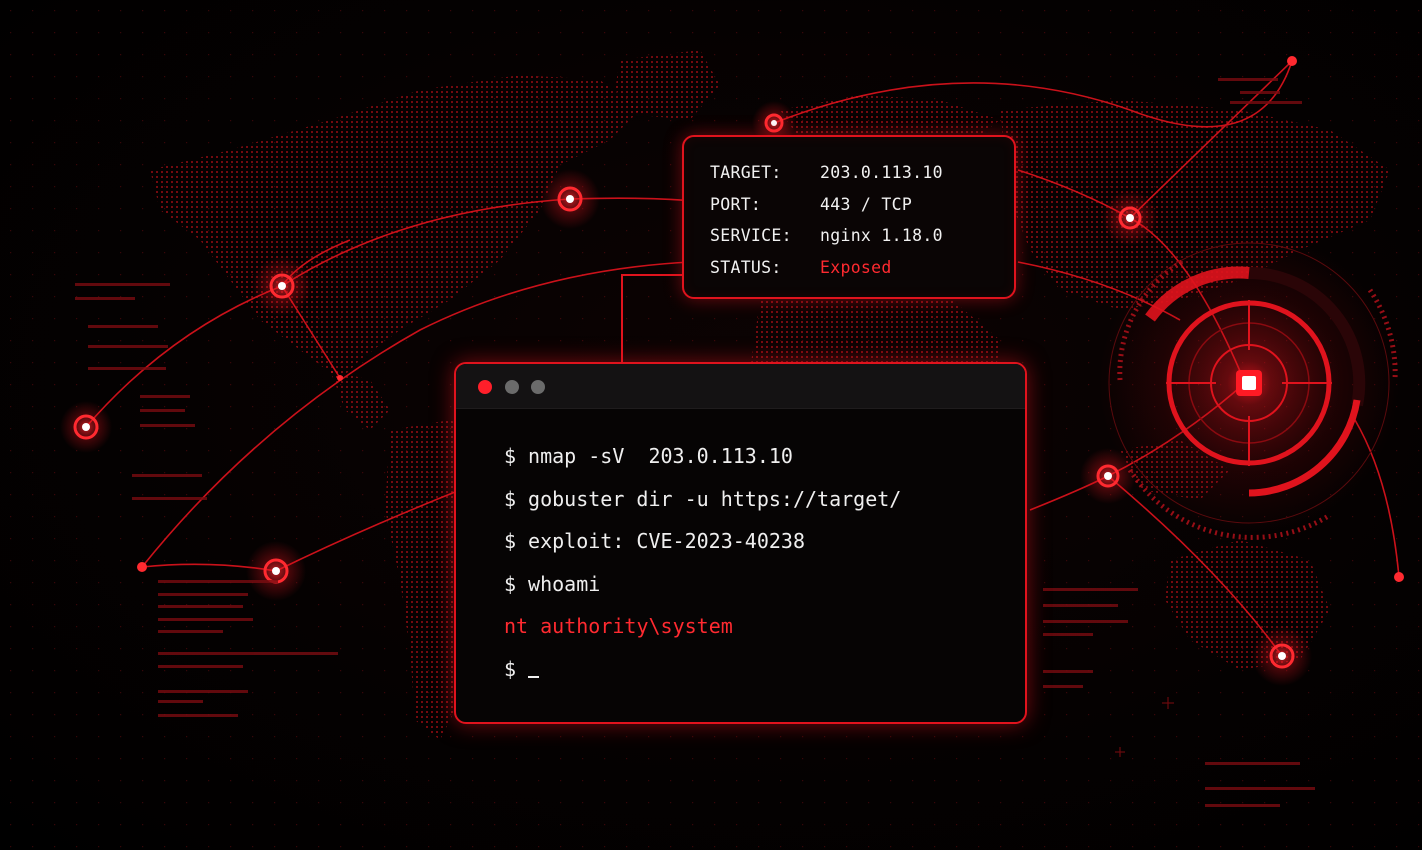 The width and height of the screenshot is (1422, 850). I want to click on info-row-target: TARGET: 203.0.113.10, so click(862, 173).